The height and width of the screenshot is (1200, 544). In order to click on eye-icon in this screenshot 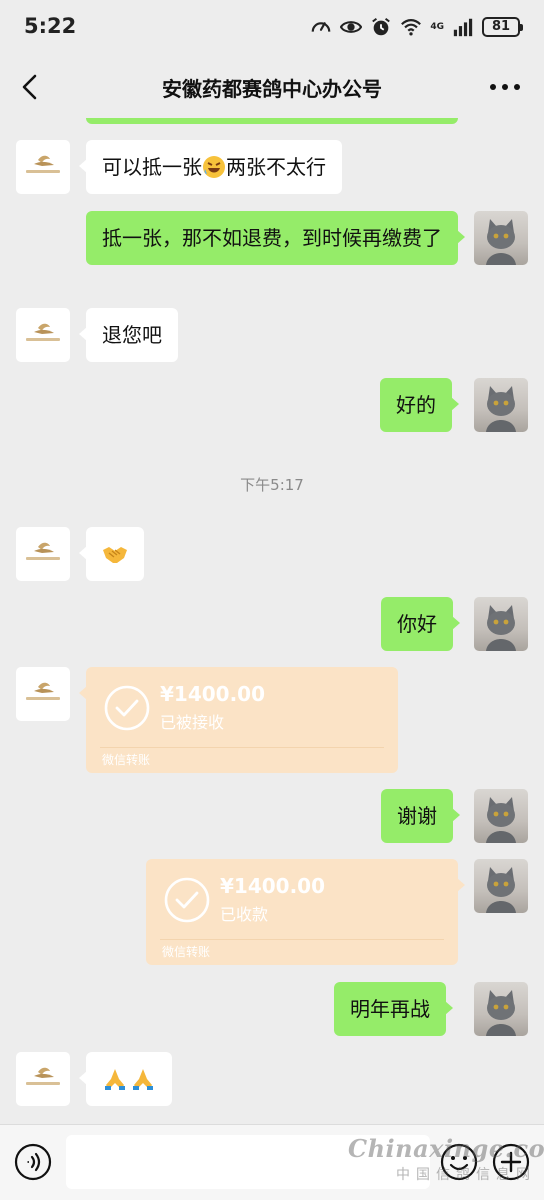, I will do `click(351, 27)`.